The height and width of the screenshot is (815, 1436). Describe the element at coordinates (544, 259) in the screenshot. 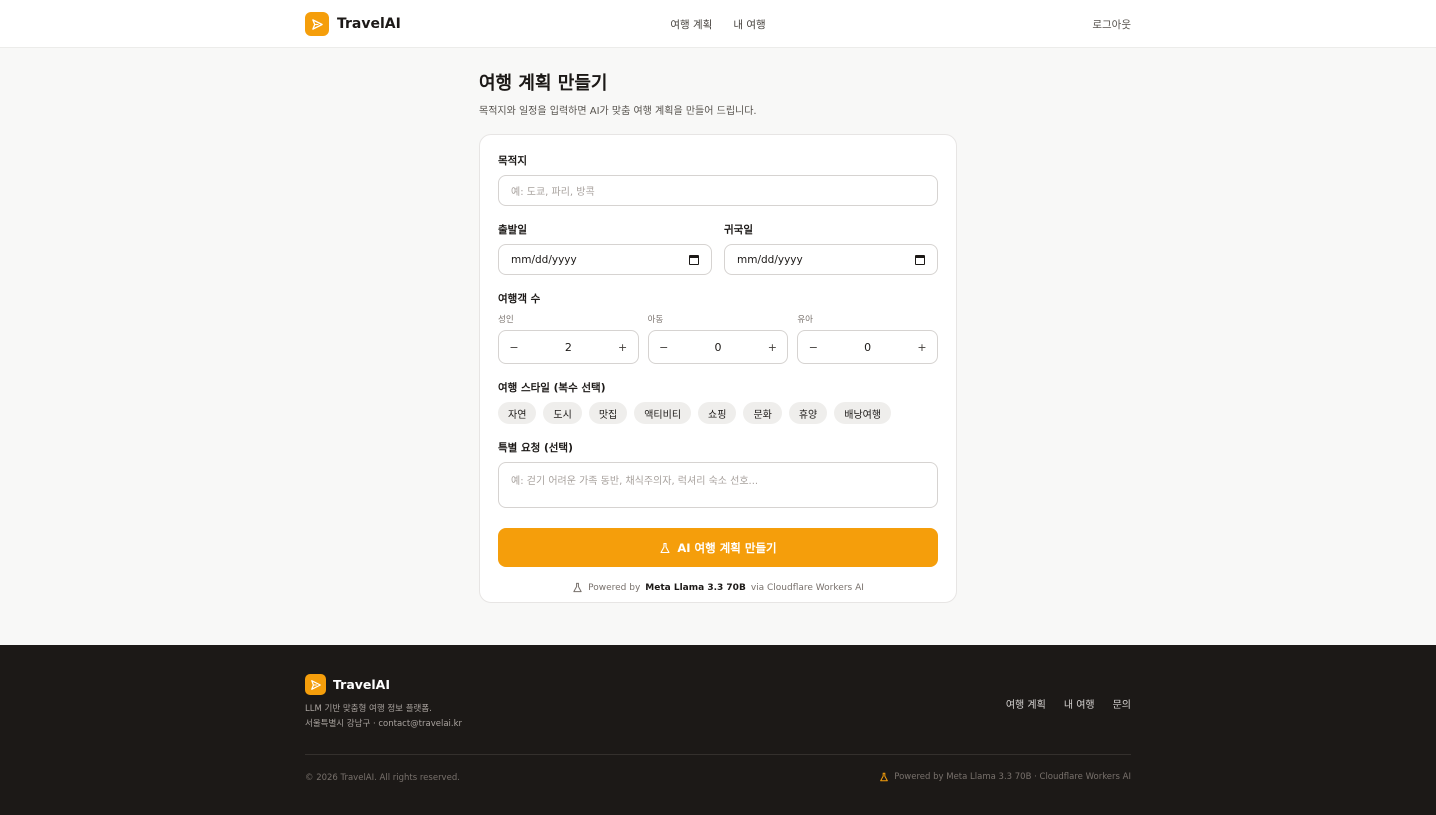

I see `depart-date-placeholder: mm/dd/yyyy` at that location.